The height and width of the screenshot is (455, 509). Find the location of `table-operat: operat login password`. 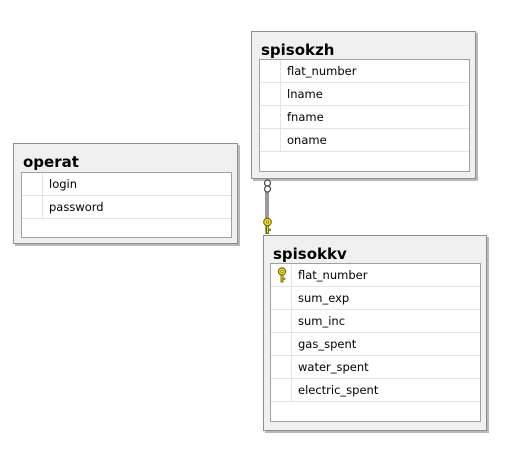

table-operat: operat login password is located at coordinates (125, 193).